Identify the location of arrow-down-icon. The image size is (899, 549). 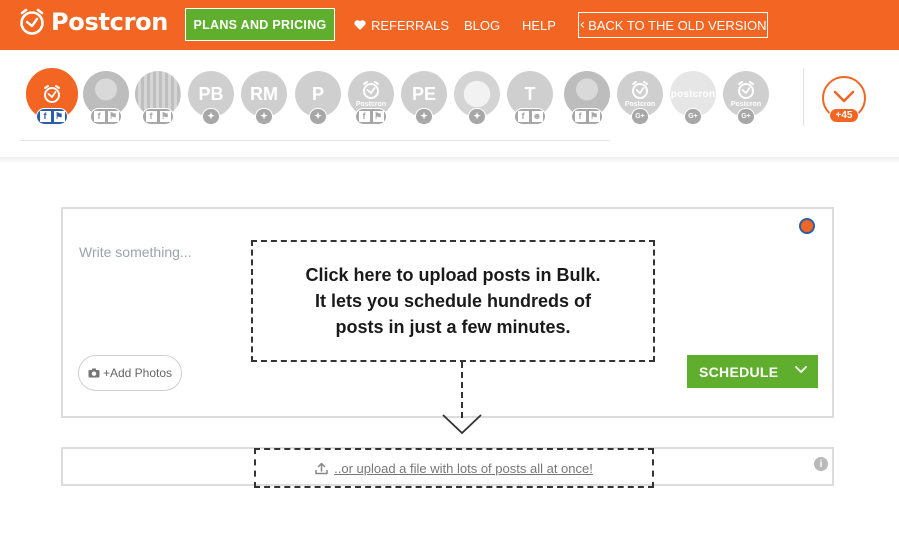
(462, 424).